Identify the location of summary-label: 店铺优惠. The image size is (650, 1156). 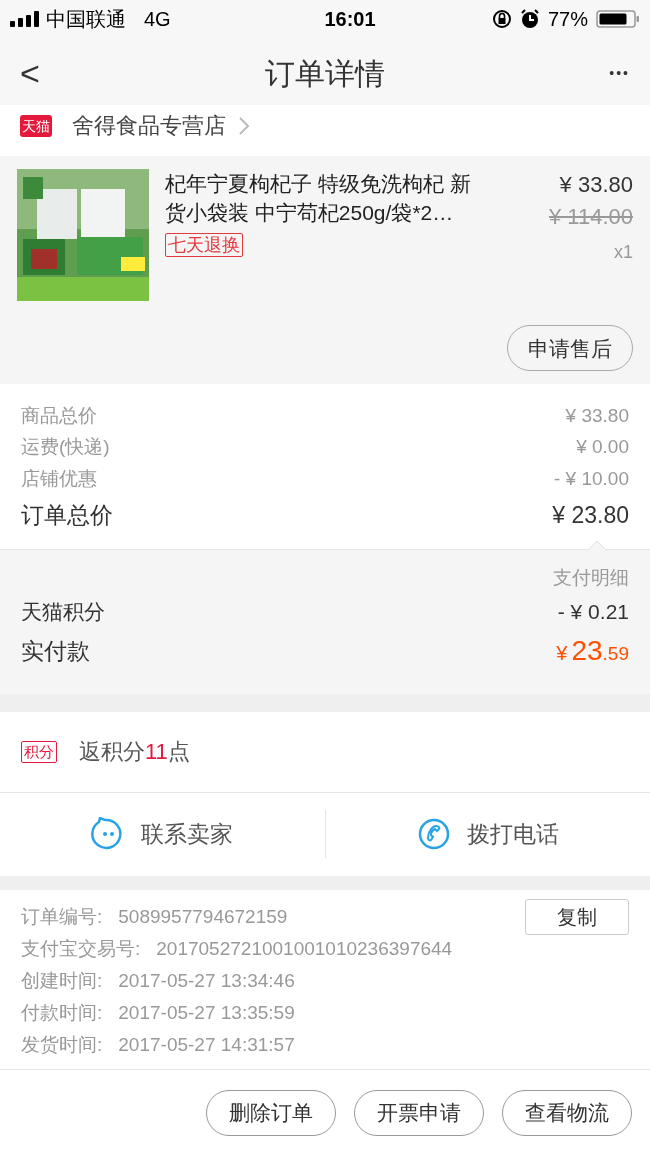
(59, 479).